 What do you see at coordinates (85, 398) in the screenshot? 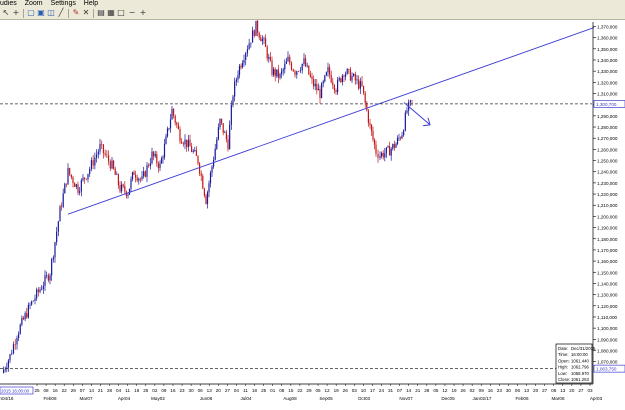
I see `time-month-label: Mar07` at bounding box center [85, 398].